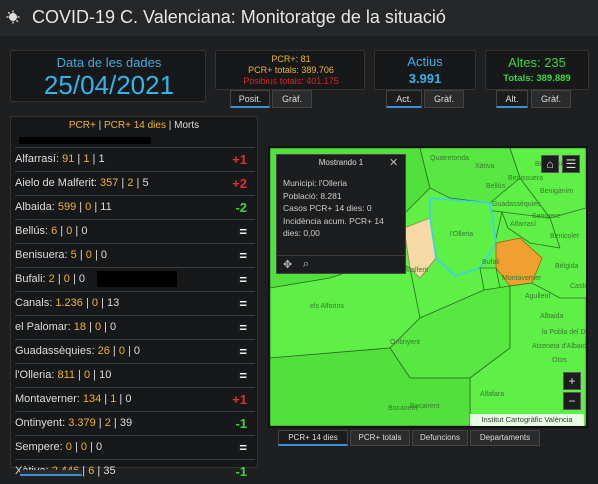 The height and width of the screenshot is (484, 598). What do you see at coordinates (79, 327) in the screenshot?
I see `pcr-count: 18` at bounding box center [79, 327].